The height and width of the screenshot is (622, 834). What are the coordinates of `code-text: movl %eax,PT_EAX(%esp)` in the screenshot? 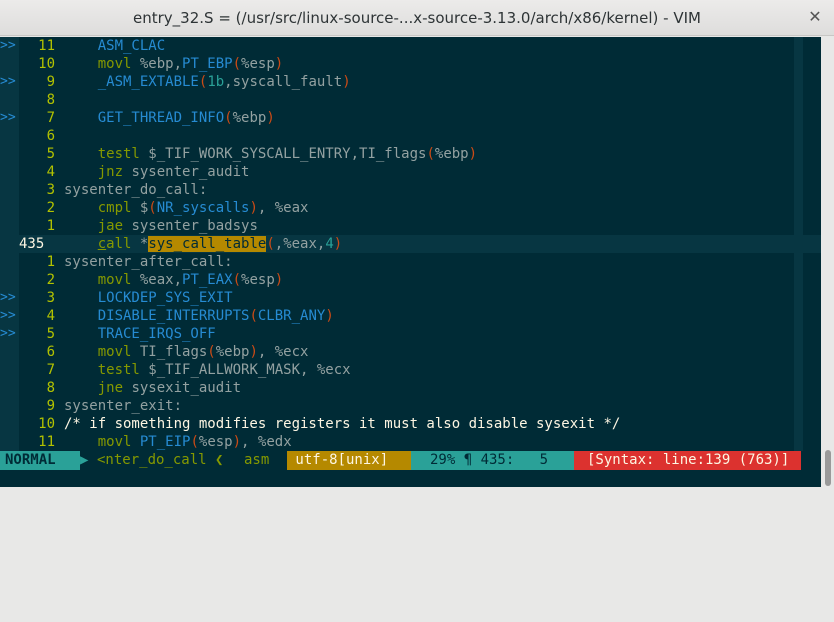 It's located at (190, 280).